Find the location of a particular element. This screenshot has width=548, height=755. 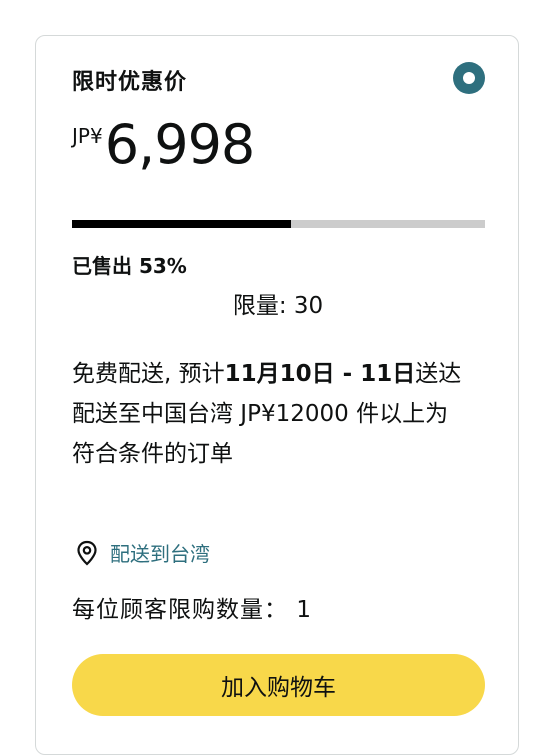

quantity-limit: 每位顾客限购数量： 1 is located at coordinates (192, 607).